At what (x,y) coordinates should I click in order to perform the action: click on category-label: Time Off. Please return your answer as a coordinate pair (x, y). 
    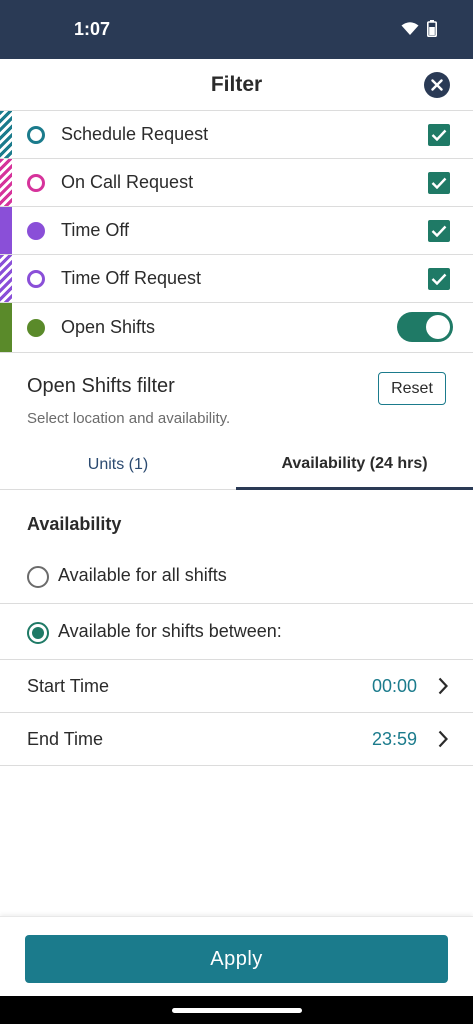
    Looking at the image, I should click on (95, 230).